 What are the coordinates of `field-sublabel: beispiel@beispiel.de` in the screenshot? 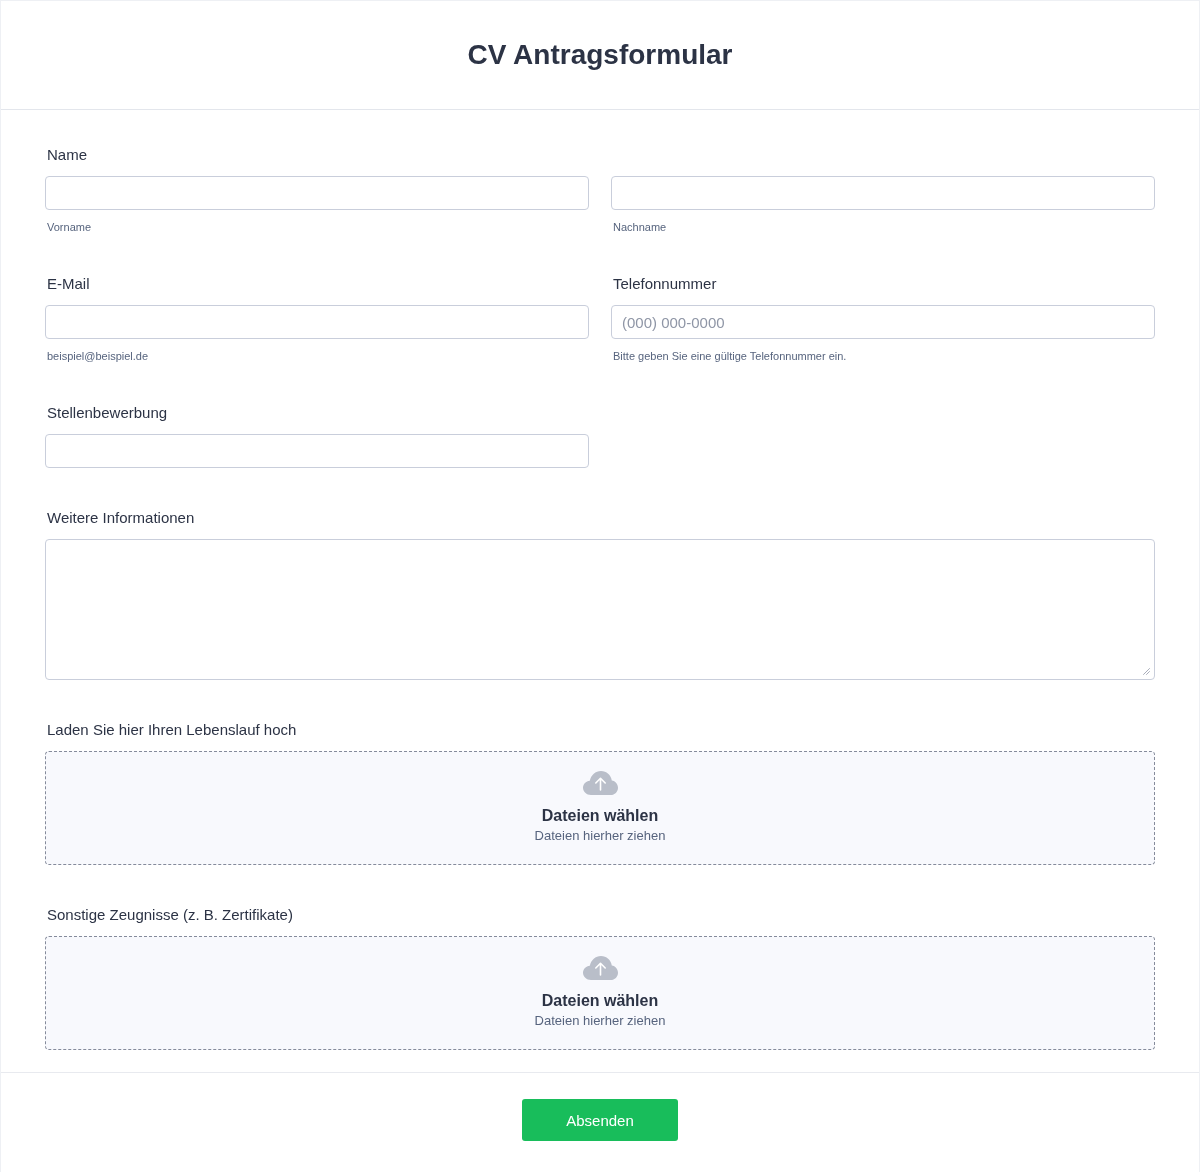 It's located at (97, 356).